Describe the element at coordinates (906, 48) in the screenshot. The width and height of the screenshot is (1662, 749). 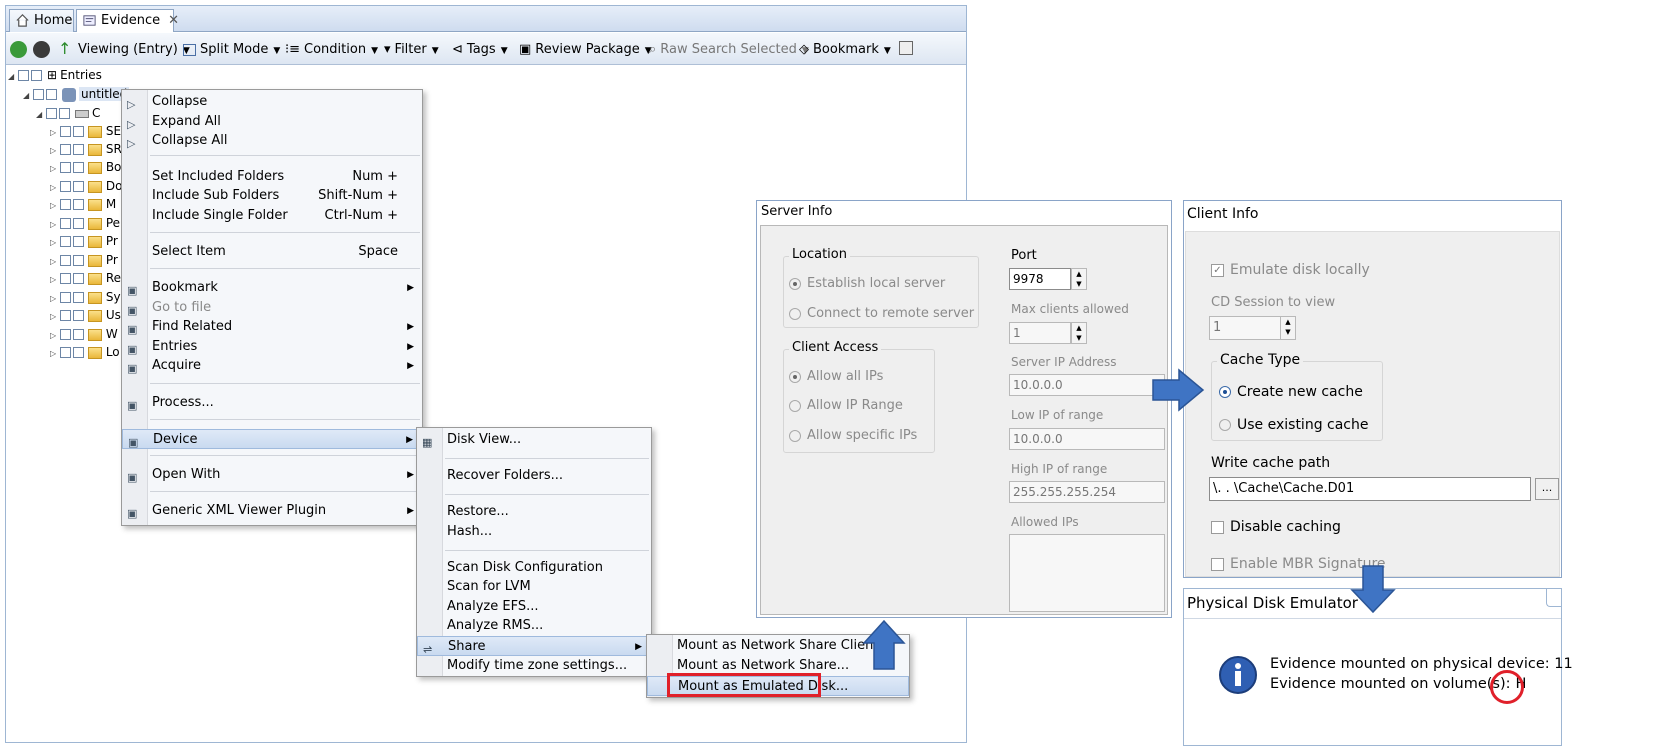
I see `export-icon` at that location.